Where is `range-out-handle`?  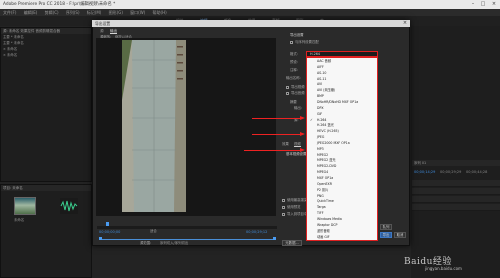 range-out-handle is located at coordinates (274, 238).